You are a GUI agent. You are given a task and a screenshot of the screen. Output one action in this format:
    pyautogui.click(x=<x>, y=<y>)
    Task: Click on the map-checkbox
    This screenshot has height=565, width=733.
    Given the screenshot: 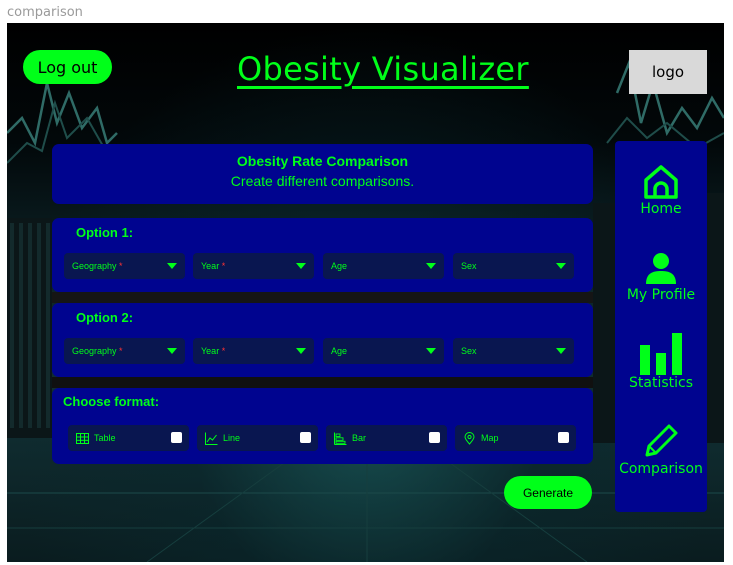 What is the action you would take?
    pyautogui.click(x=563, y=437)
    